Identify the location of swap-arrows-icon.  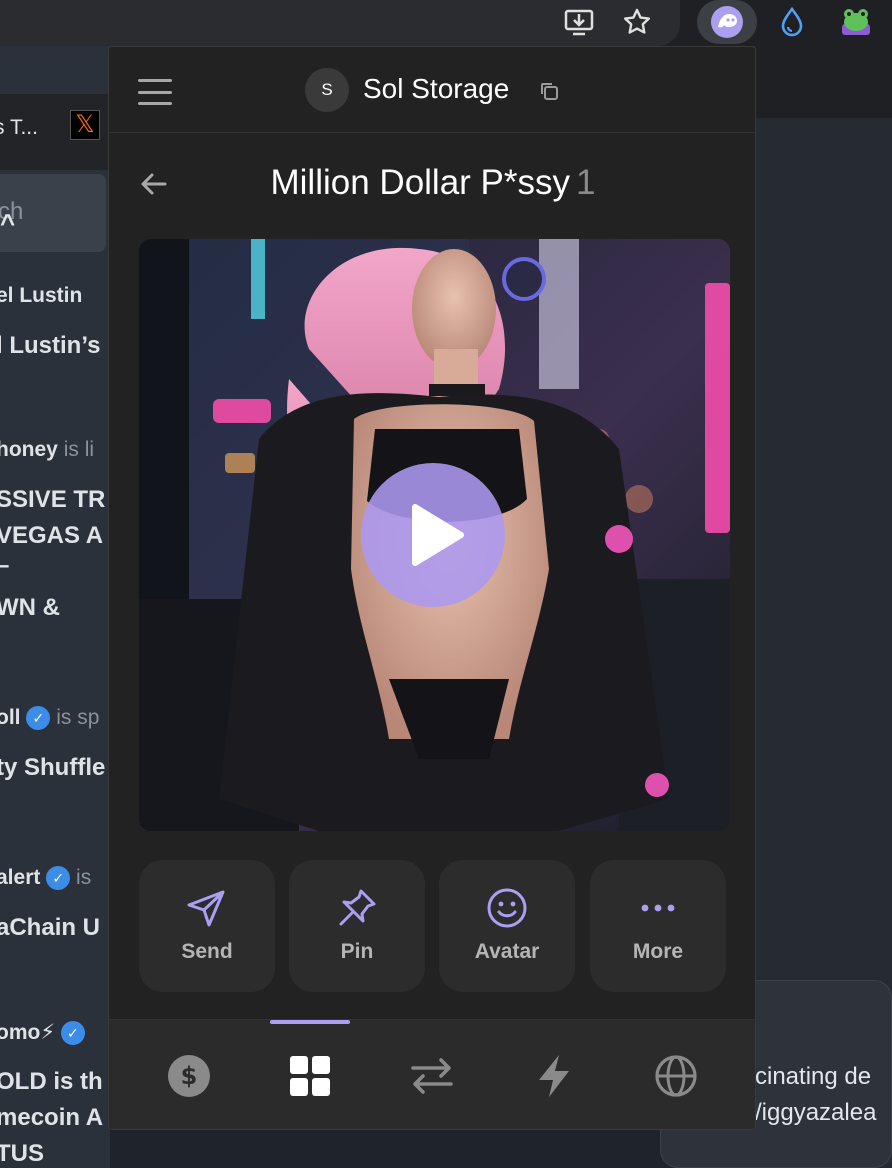
(432, 1076).